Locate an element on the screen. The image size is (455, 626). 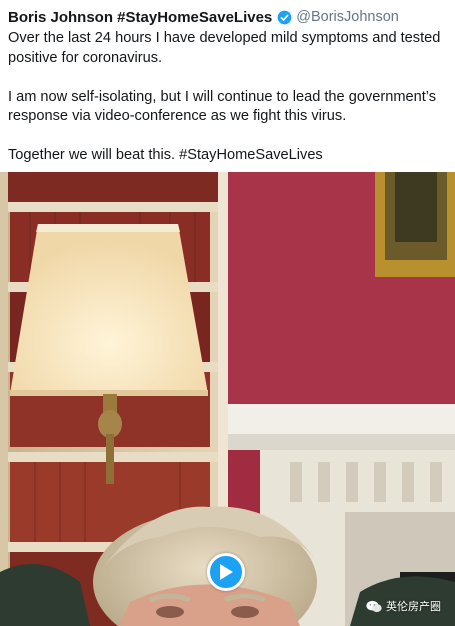
verified-badge-icon is located at coordinates (284, 17).